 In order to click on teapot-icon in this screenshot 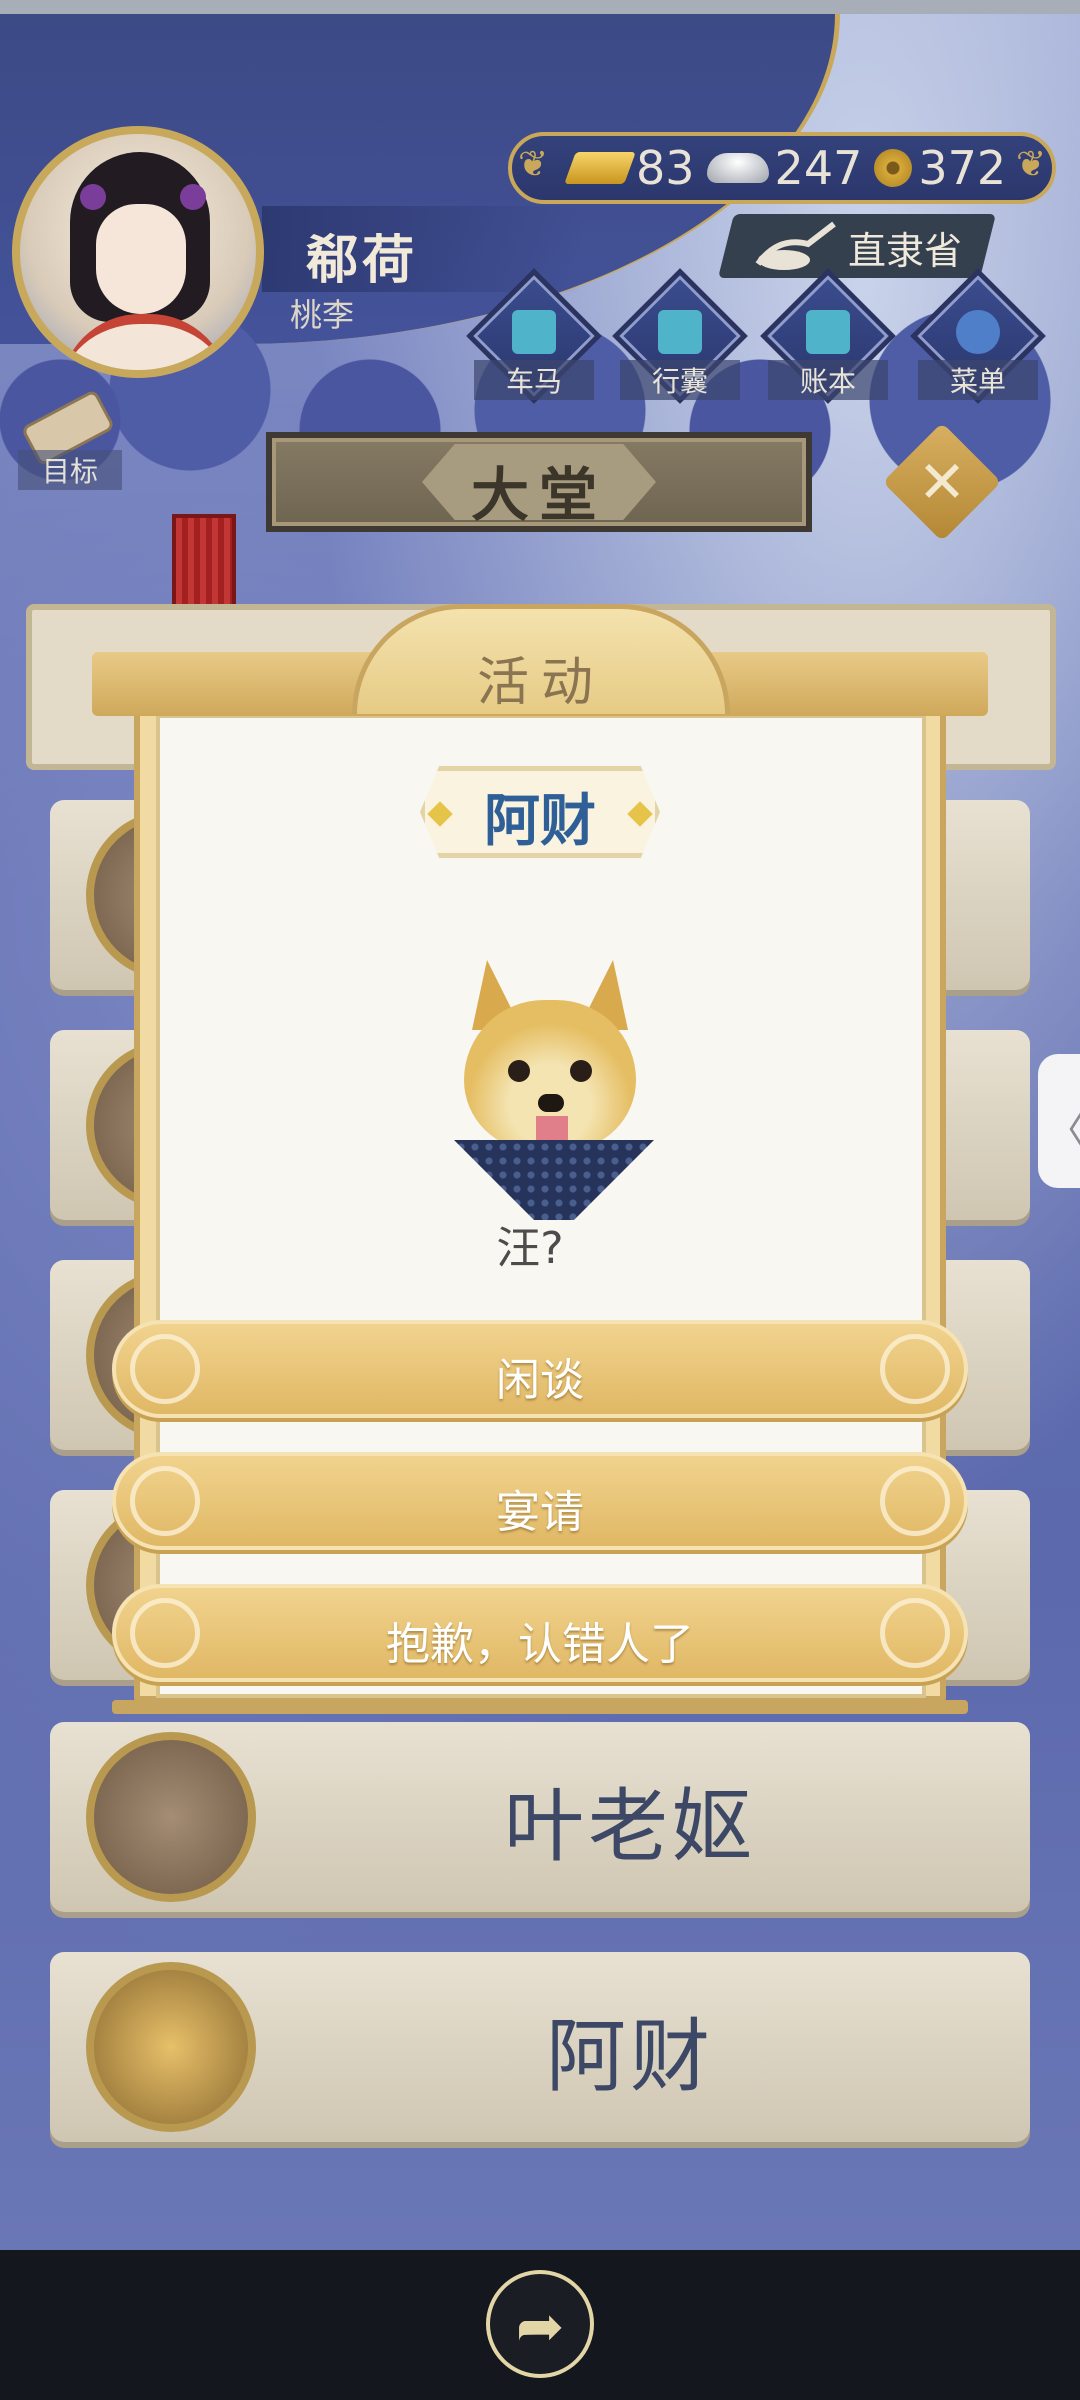, I will do `click(795, 245)`.